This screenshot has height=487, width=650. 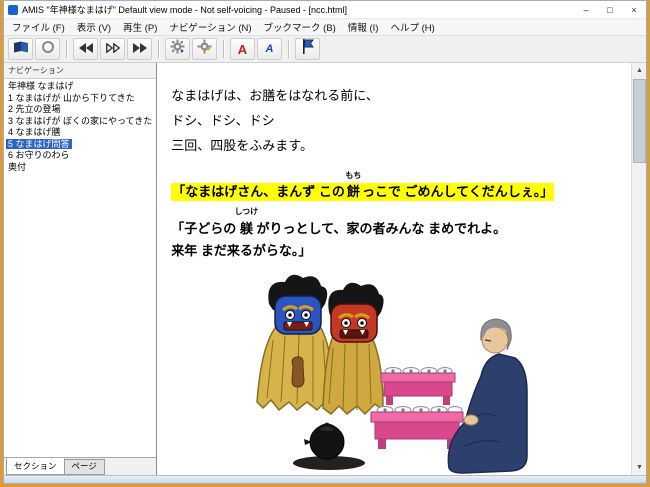 I want to click on scrollbar-thumb, so click(x=639, y=121).